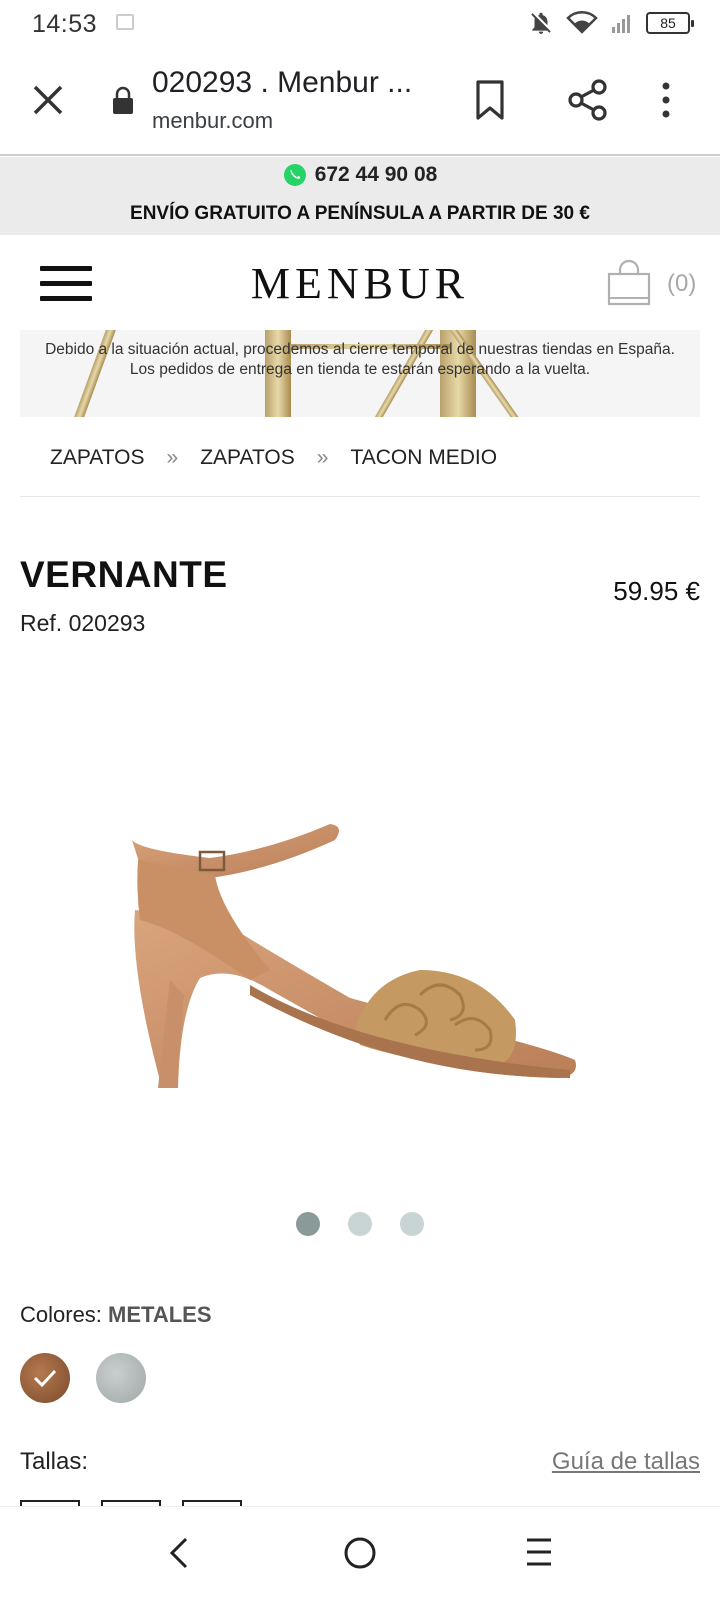 This screenshot has width=720, height=1600. What do you see at coordinates (626, 1462) in the screenshot?
I see `size-guide-link: Guía de tallas` at bounding box center [626, 1462].